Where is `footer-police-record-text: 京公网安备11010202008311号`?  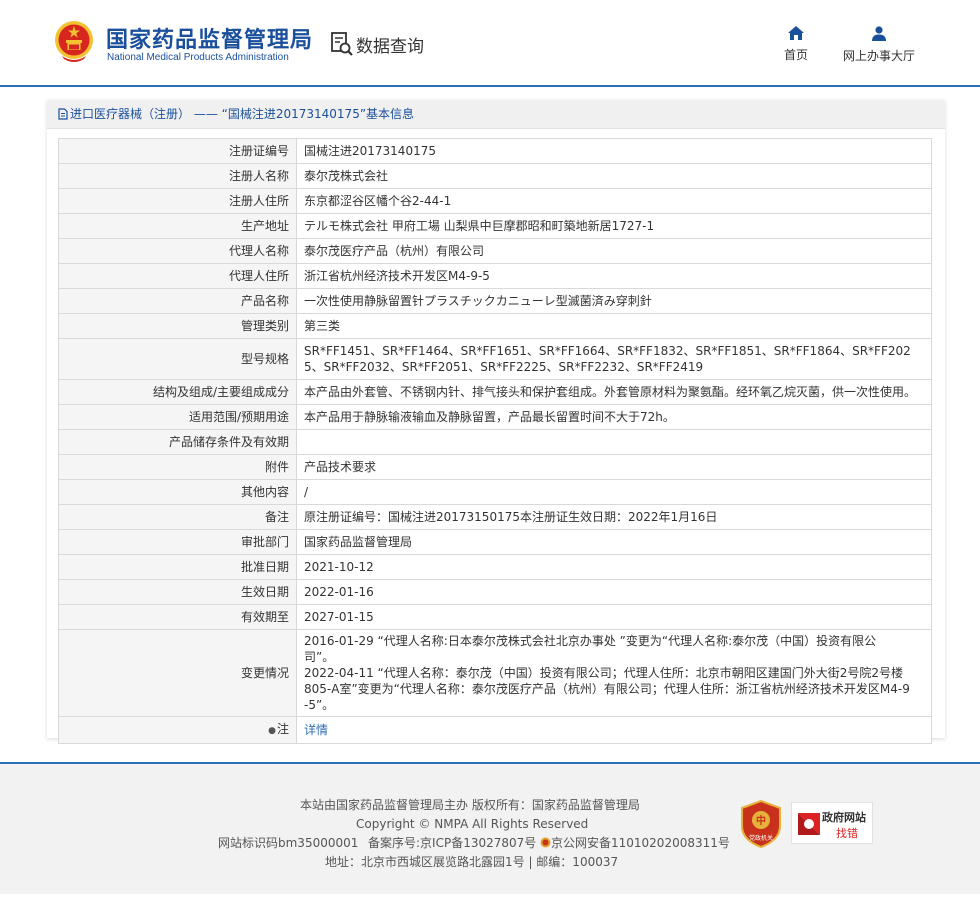
footer-police-record-text: 京公网安备11010202008311号 is located at coordinates (640, 843).